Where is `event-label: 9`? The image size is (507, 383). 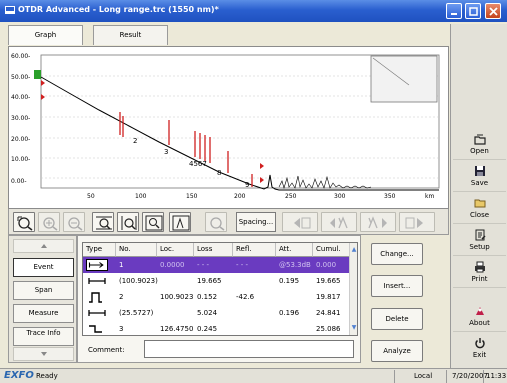 event-label: 9 is located at coordinates (247, 185).